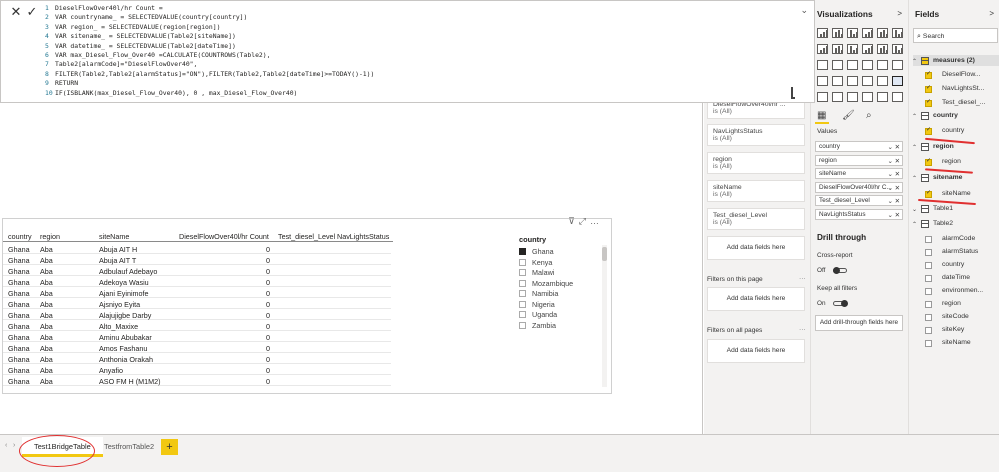 The width and height of the screenshot is (999, 472). I want to click on ribbon-icon, so click(882, 49).